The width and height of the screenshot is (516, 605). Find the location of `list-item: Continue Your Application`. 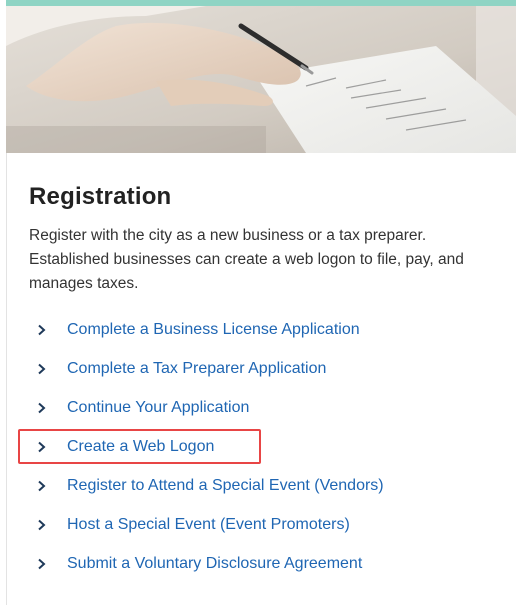

list-item: Continue Your Application is located at coordinates (268, 407).